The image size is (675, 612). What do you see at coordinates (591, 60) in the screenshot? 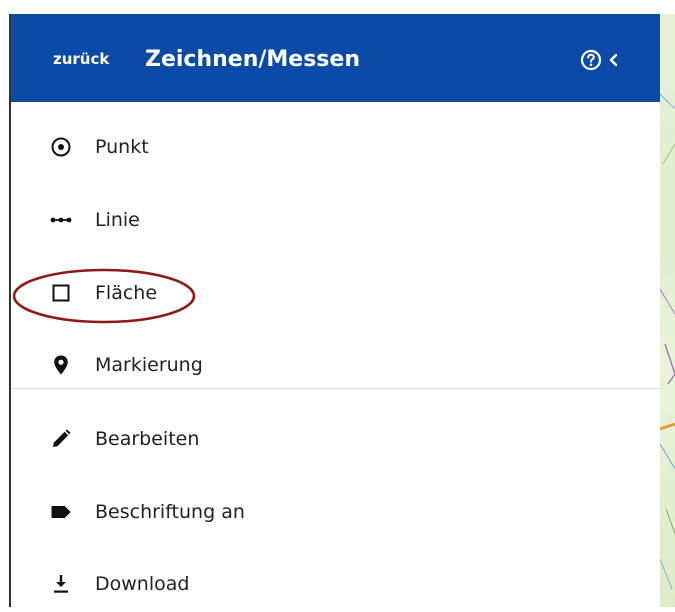
I see `help-icon` at bounding box center [591, 60].